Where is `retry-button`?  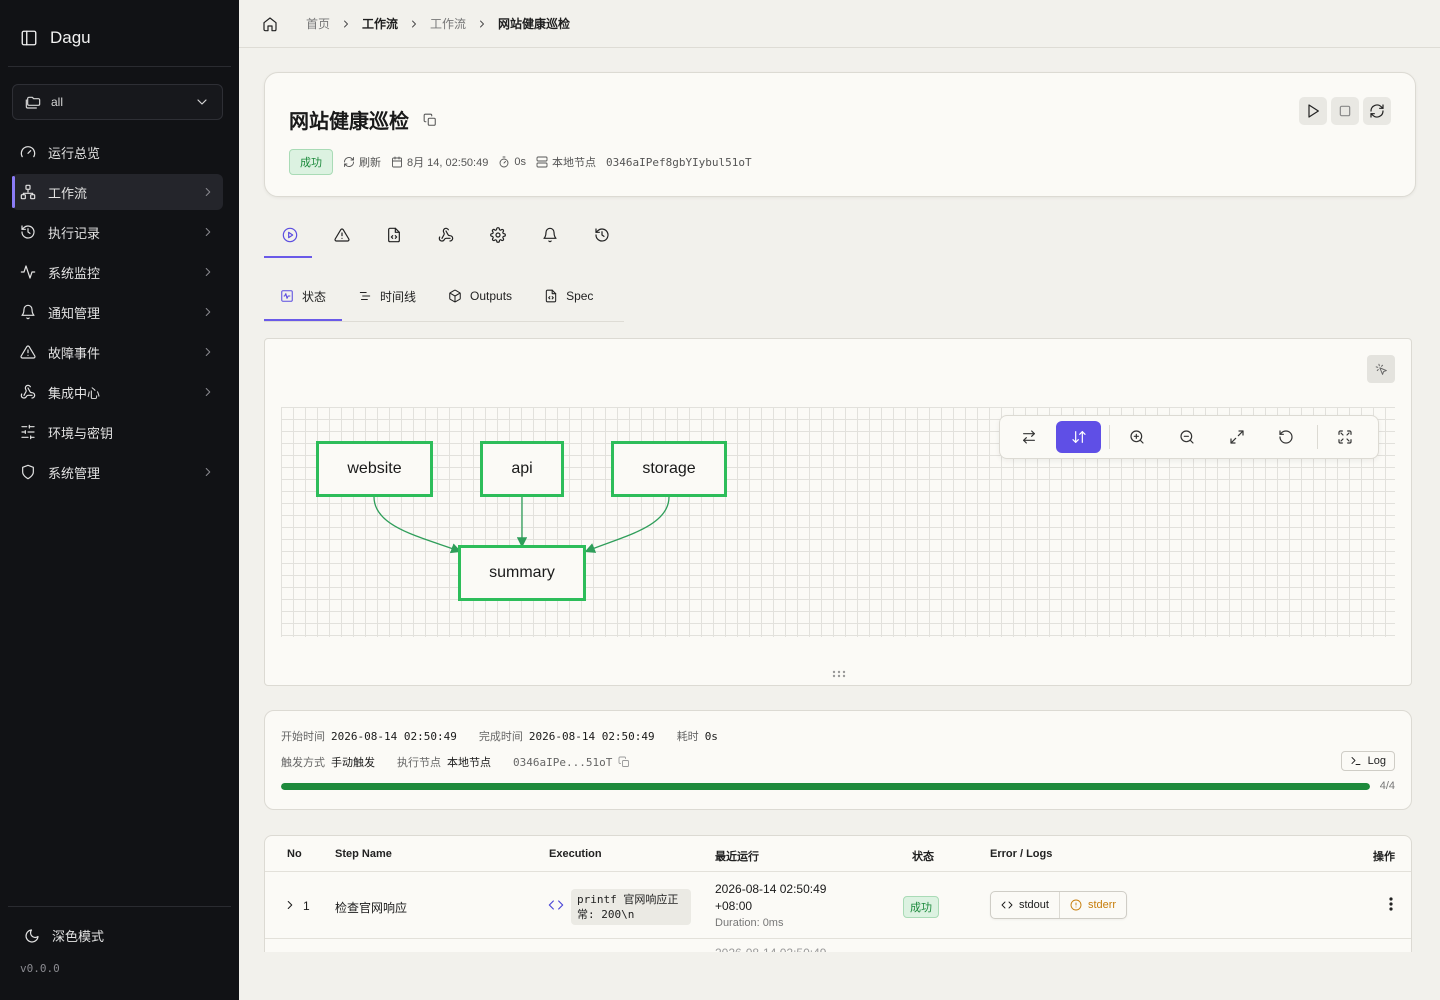 retry-button is located at coordinates (1377, 111).